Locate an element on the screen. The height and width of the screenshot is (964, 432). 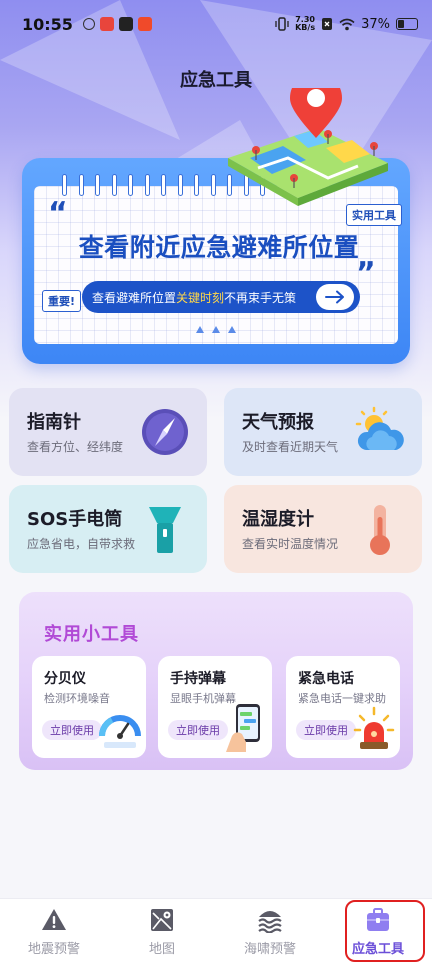
tool-card-emergency-call: 紧急电话 紧急电话一键求助 立即使用 is located at coordinates (343, 707).